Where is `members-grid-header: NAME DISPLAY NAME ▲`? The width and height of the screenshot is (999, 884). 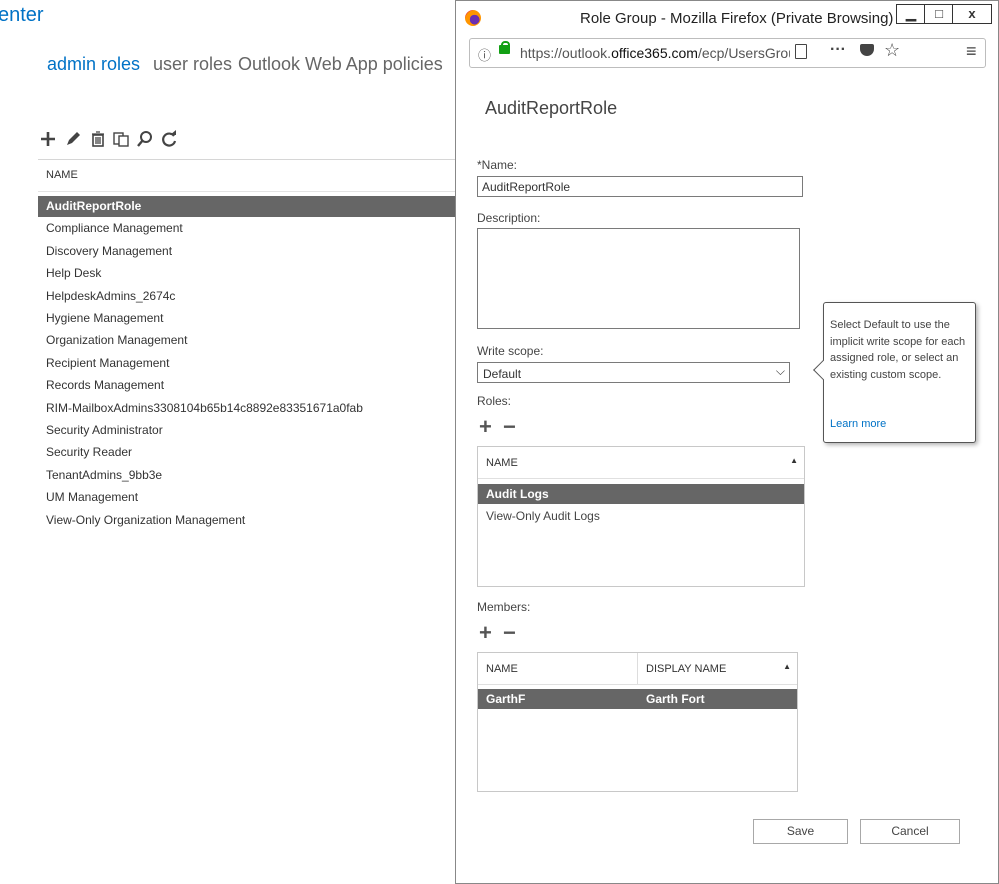 members-grid-header: NAME DISPLAY NAME ▲ is located at coordinates (637, 669).